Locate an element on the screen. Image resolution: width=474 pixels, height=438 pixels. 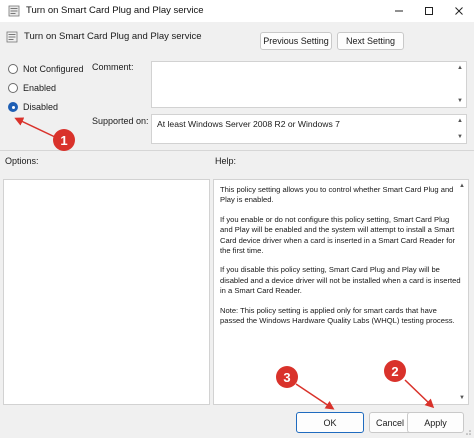
policy-app-icon is located at coordinates (14, 11).